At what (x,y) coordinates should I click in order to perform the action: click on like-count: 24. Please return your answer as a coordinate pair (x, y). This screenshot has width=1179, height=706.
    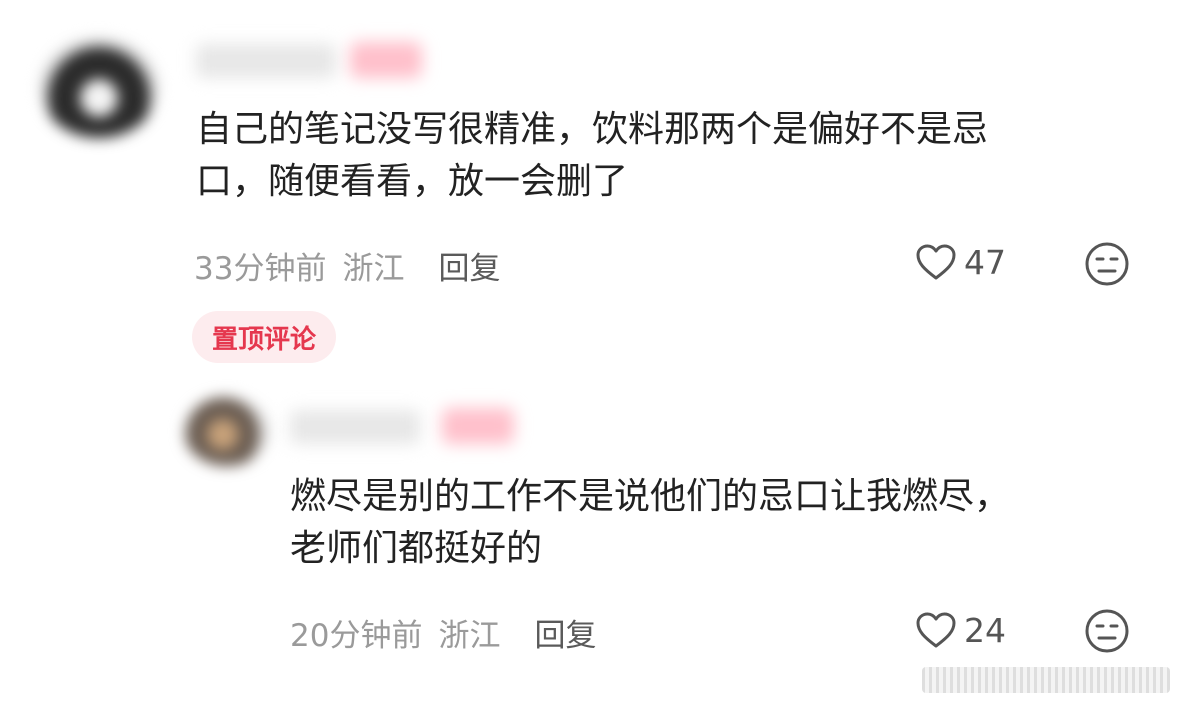
    Looking at the image, I should click on (985, 630).